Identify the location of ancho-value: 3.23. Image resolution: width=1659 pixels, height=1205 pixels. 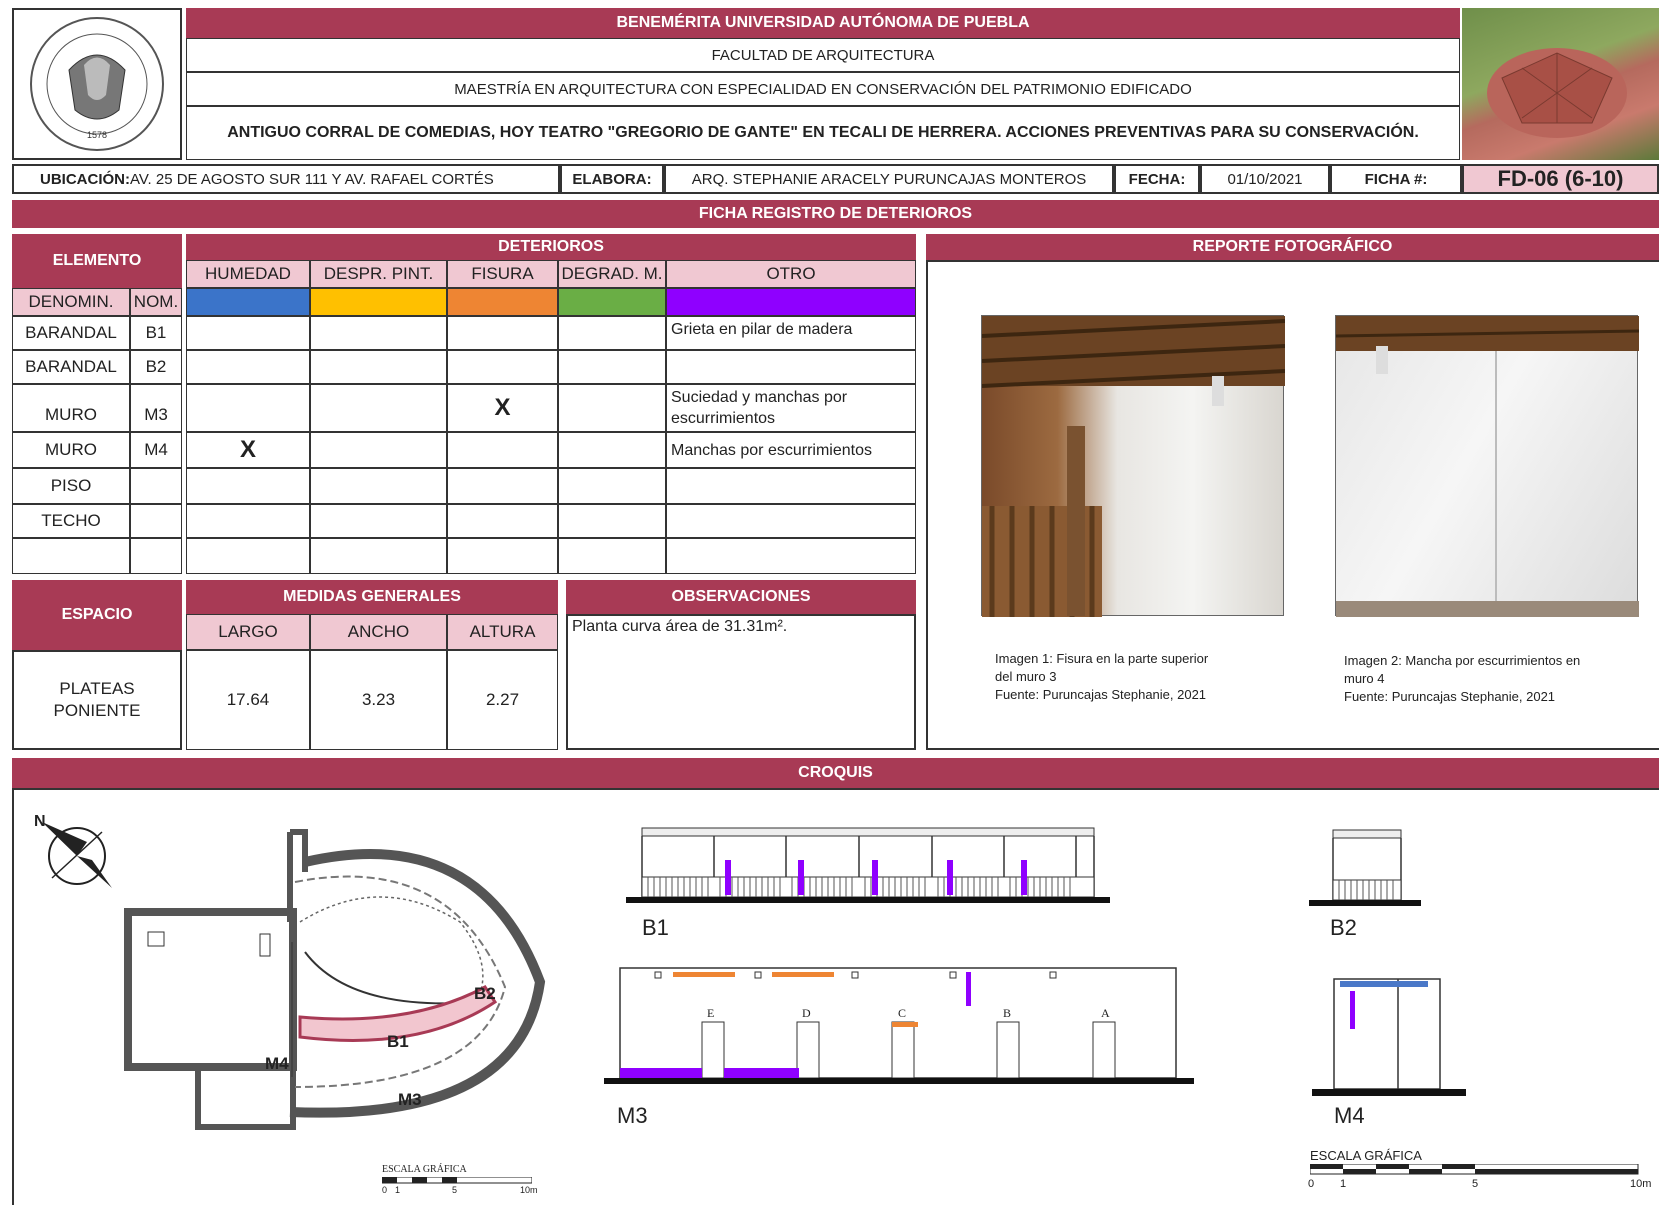
(378, 700).